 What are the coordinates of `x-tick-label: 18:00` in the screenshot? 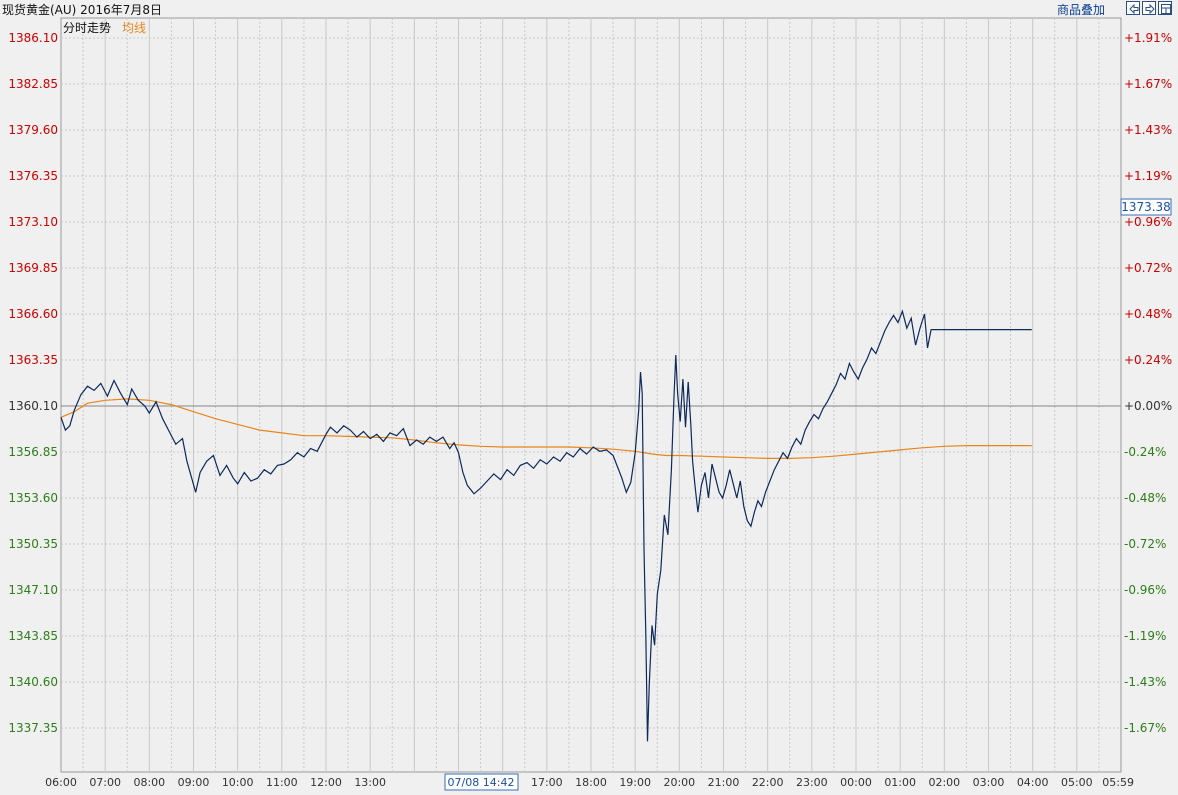 It's located at (591, 782).